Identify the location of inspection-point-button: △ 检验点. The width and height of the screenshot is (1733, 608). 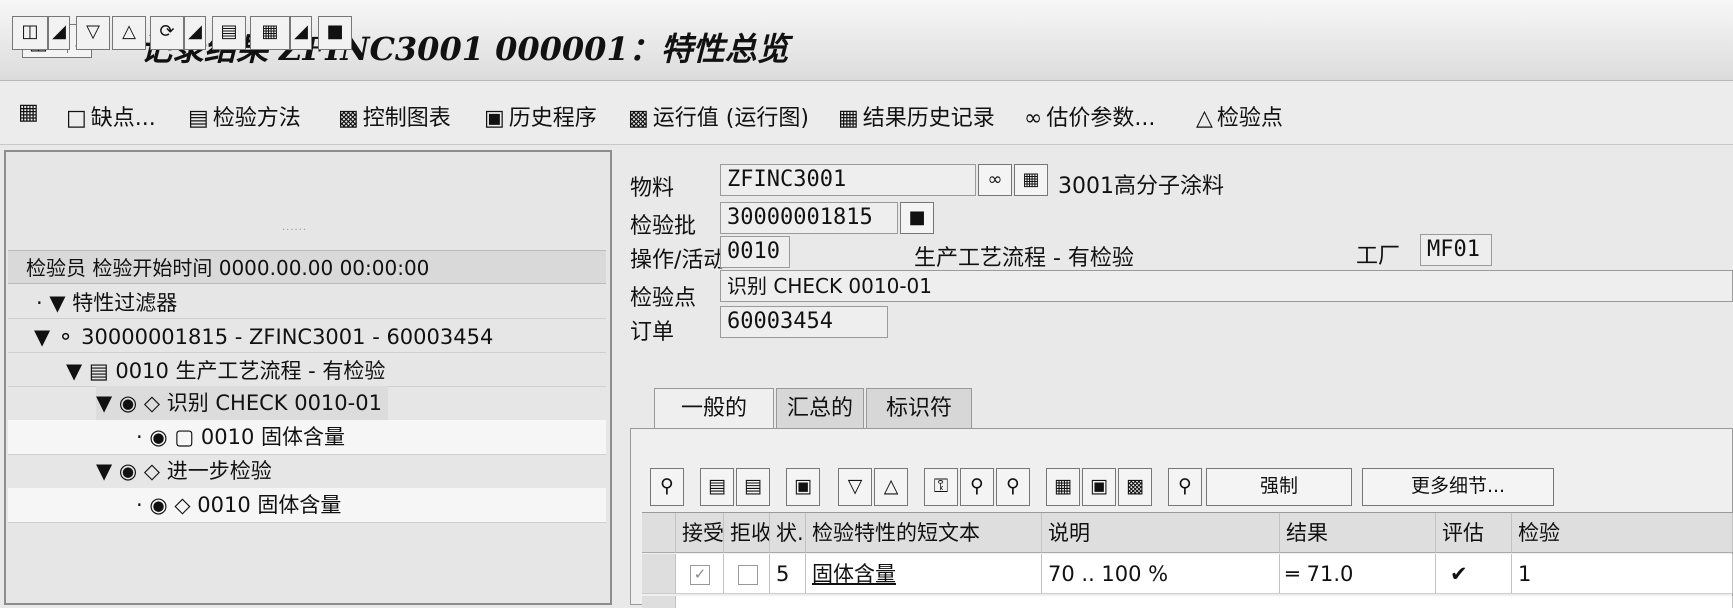
(1239, 116).